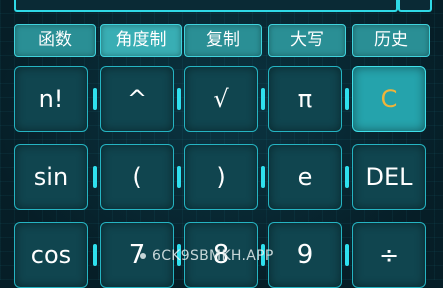 This screenshot has width=443, height=288. I want to click on key-label: cos, so click(51, 255).